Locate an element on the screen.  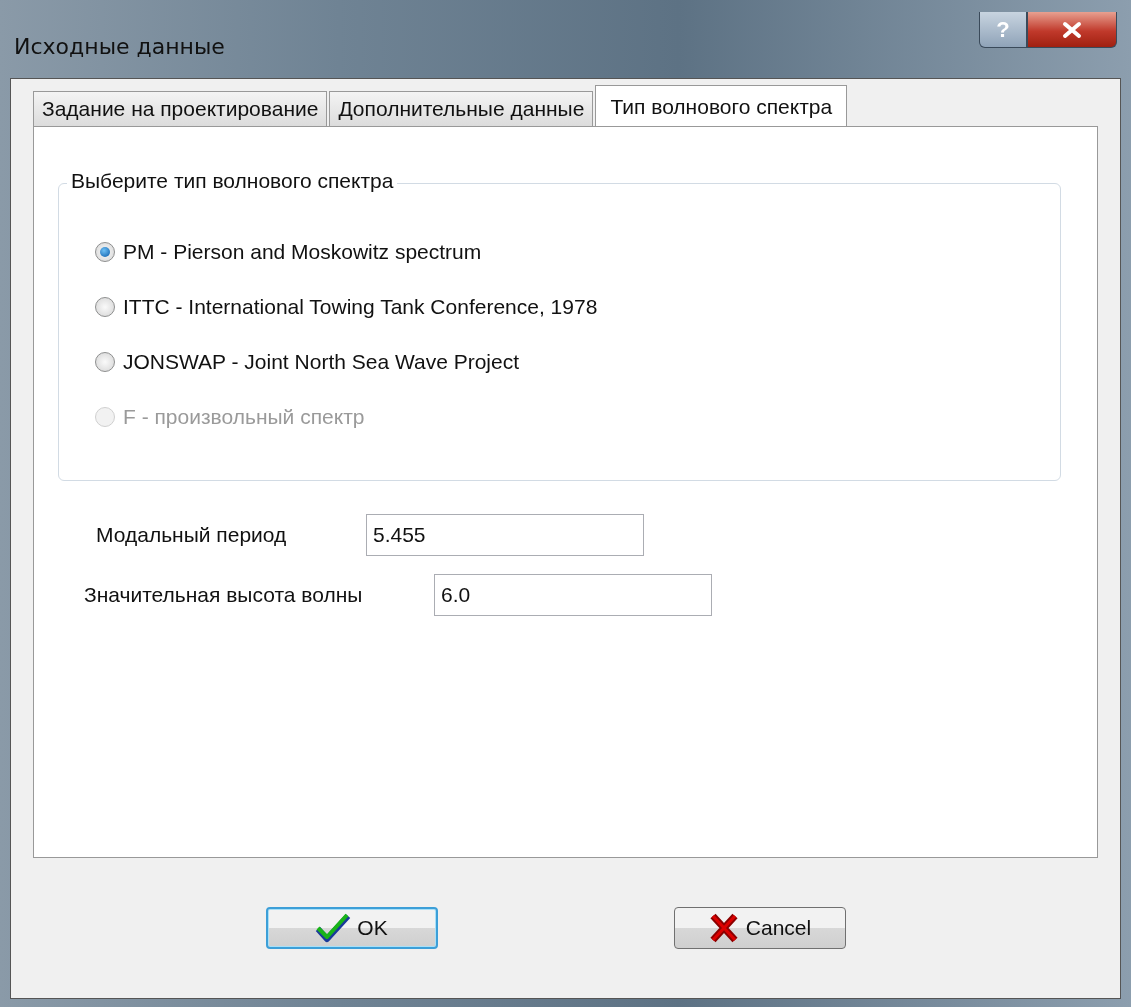
tab: Дополнительные данные is located at coordinates (461, 108).